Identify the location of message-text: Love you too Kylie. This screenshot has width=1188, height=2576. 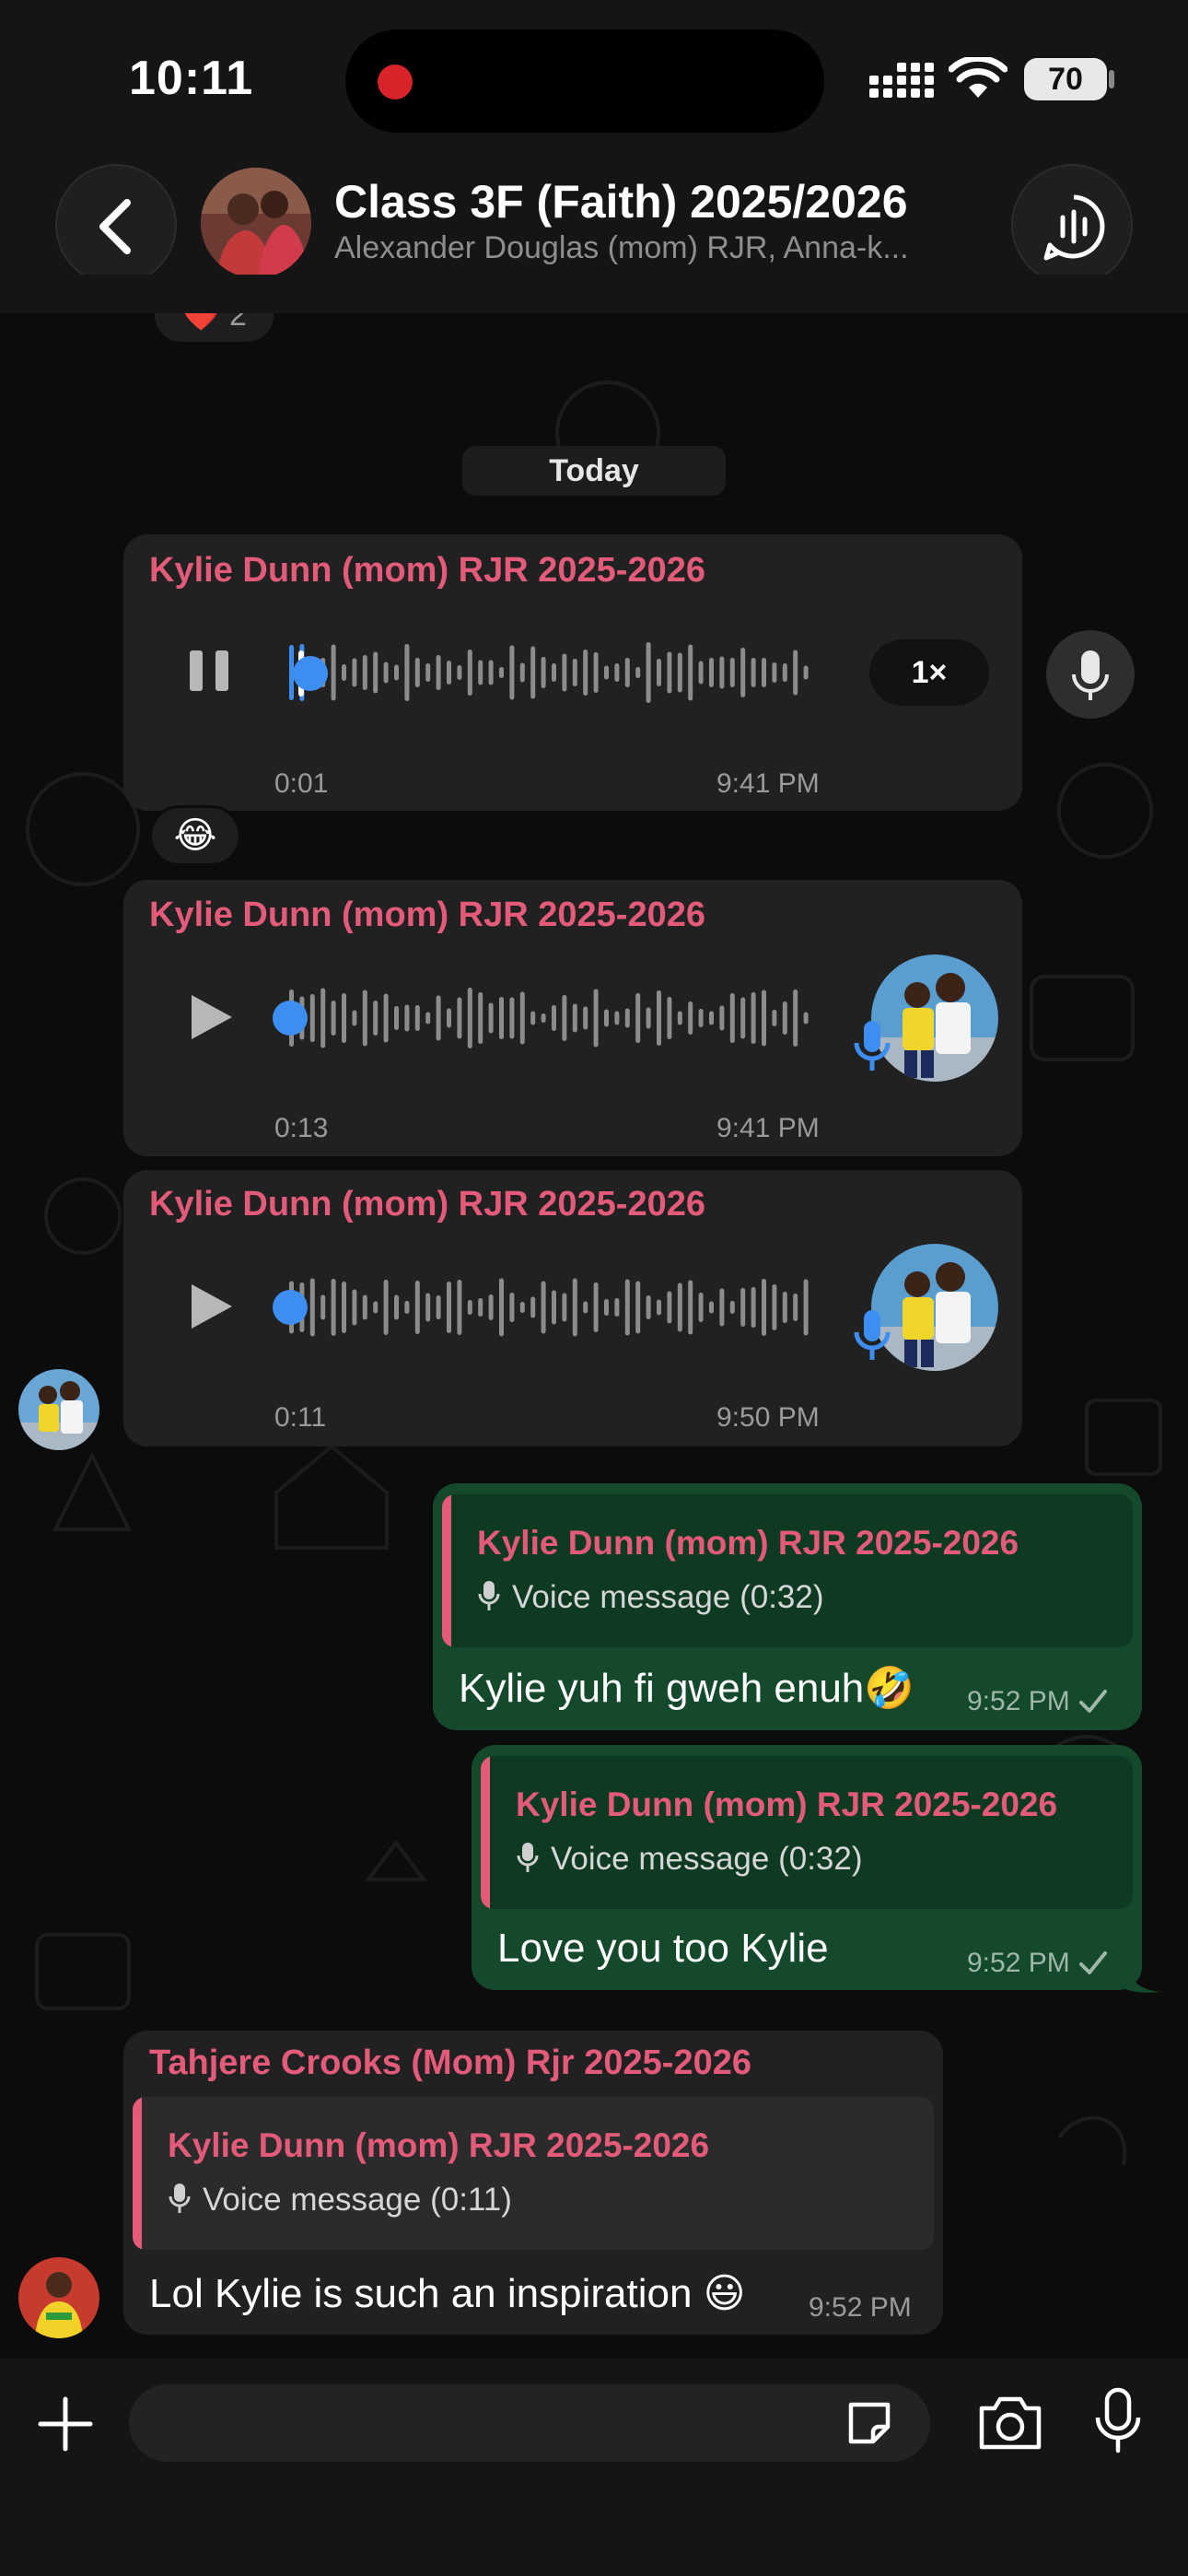
(663, 1949).